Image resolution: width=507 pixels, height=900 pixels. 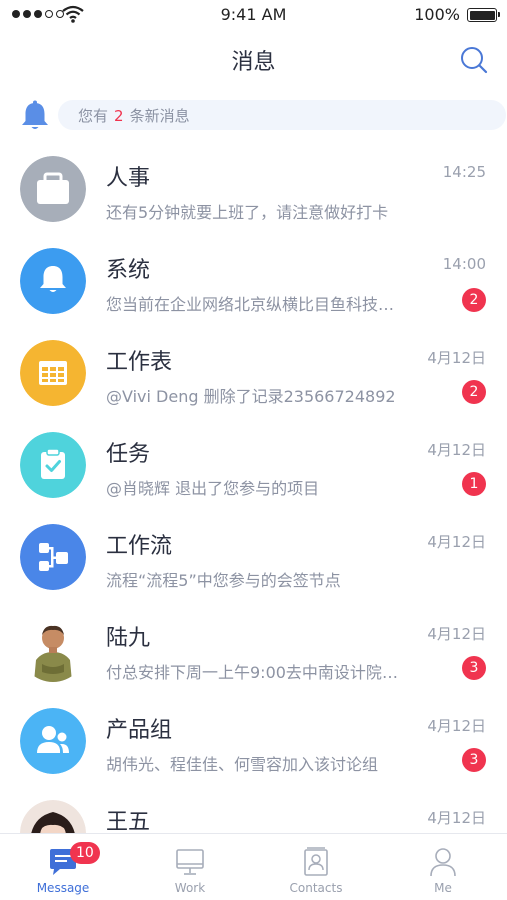 I want to click on new-message-notice: 您有 2 条新消息, so click(x=262, y=115).